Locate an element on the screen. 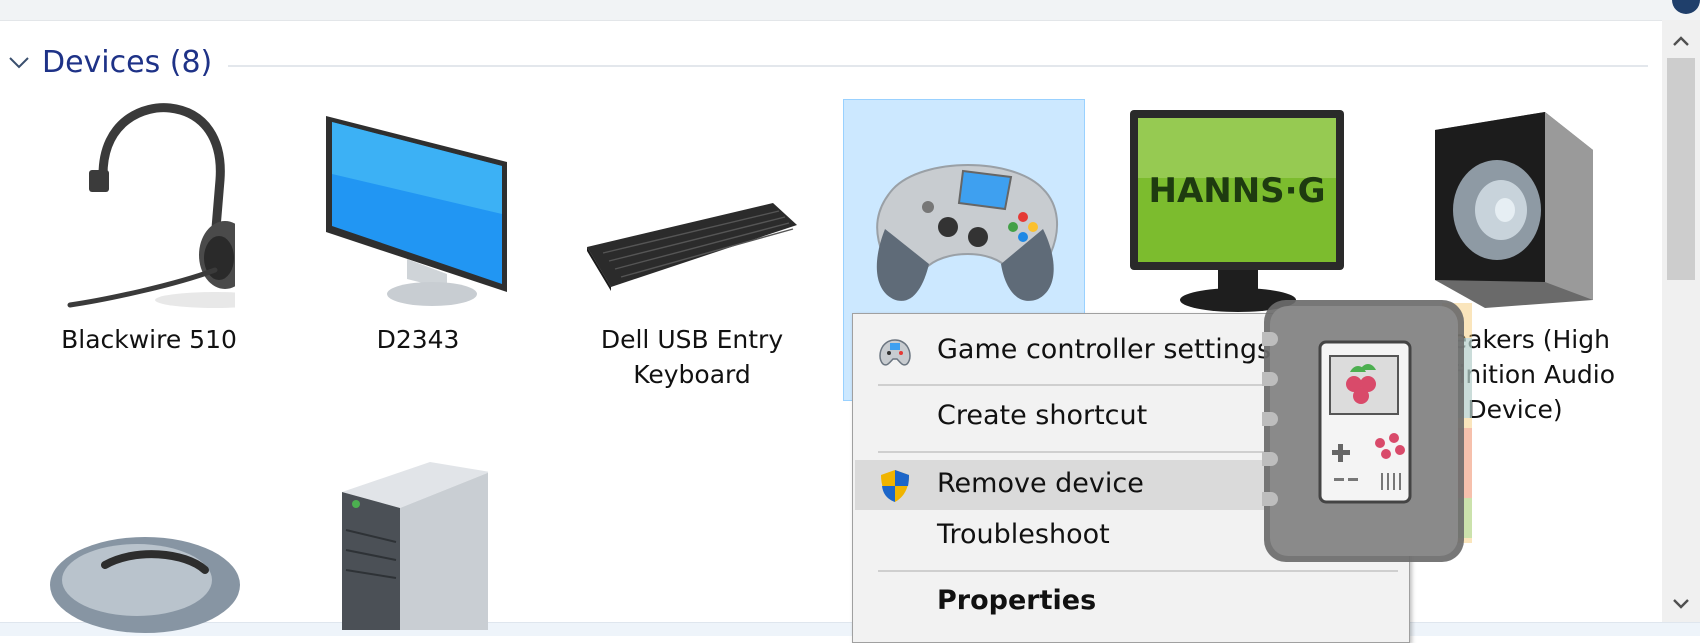  scroll-up-button is located at coordinates (1681, 41).